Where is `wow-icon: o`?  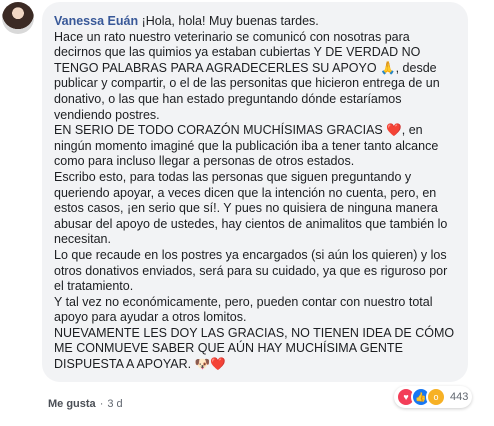 wow-icon: o is located at coordinates (436, 397).